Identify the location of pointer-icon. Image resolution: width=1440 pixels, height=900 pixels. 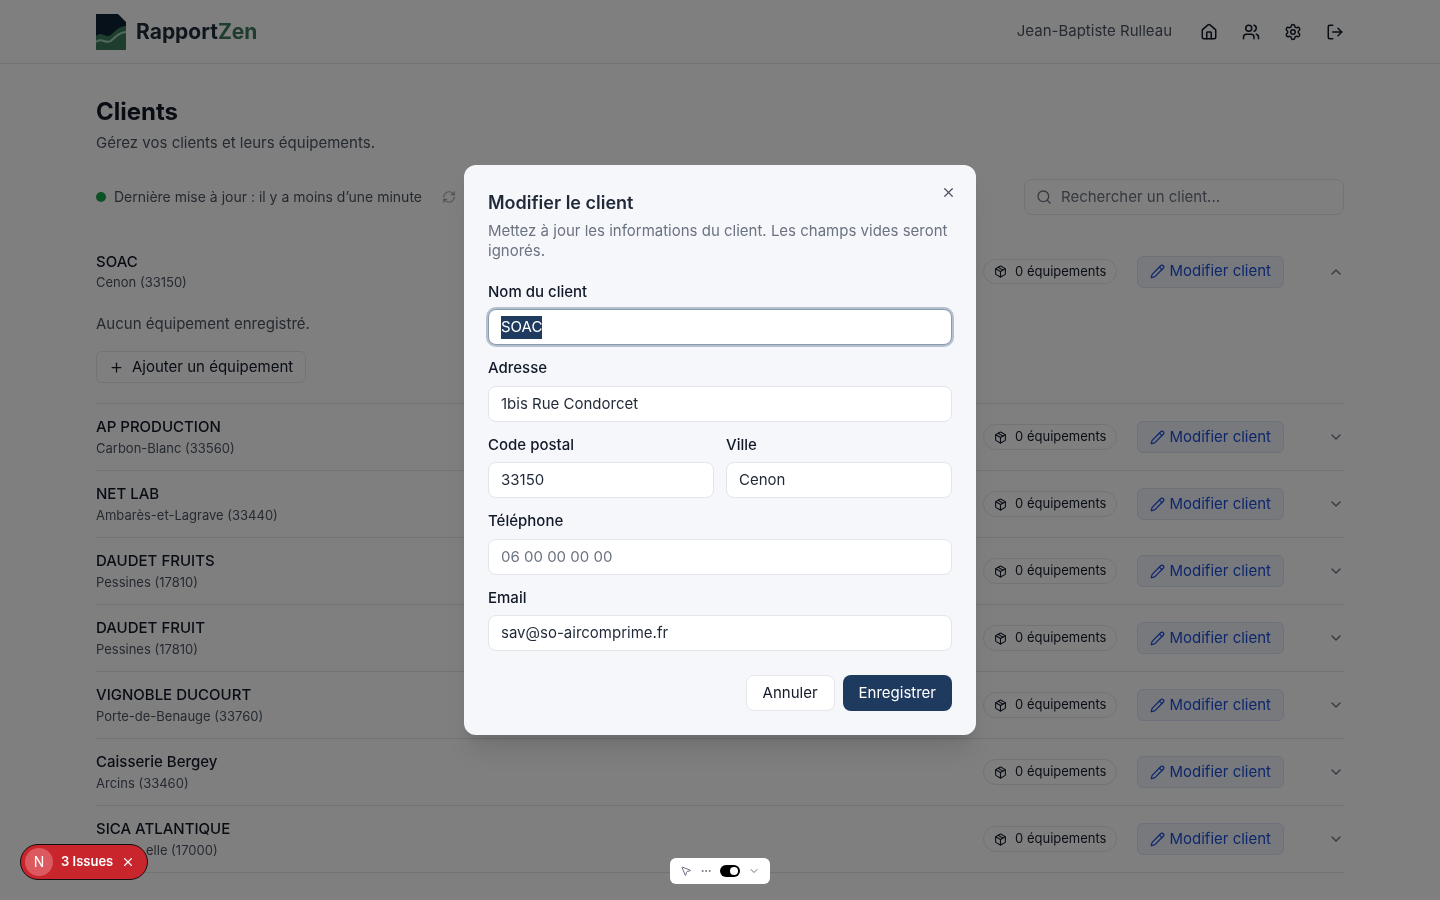
(686, 871).